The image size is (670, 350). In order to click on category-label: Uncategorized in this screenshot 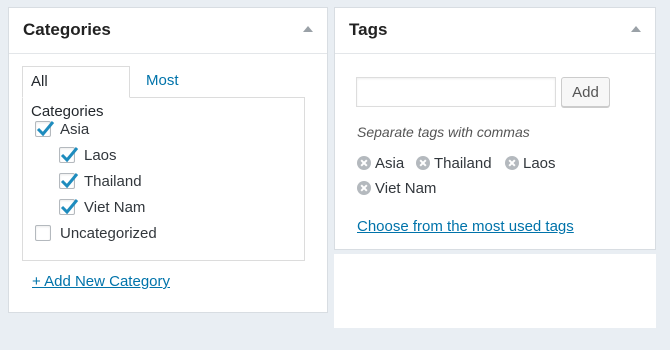, I will do `click(108, 233)`.